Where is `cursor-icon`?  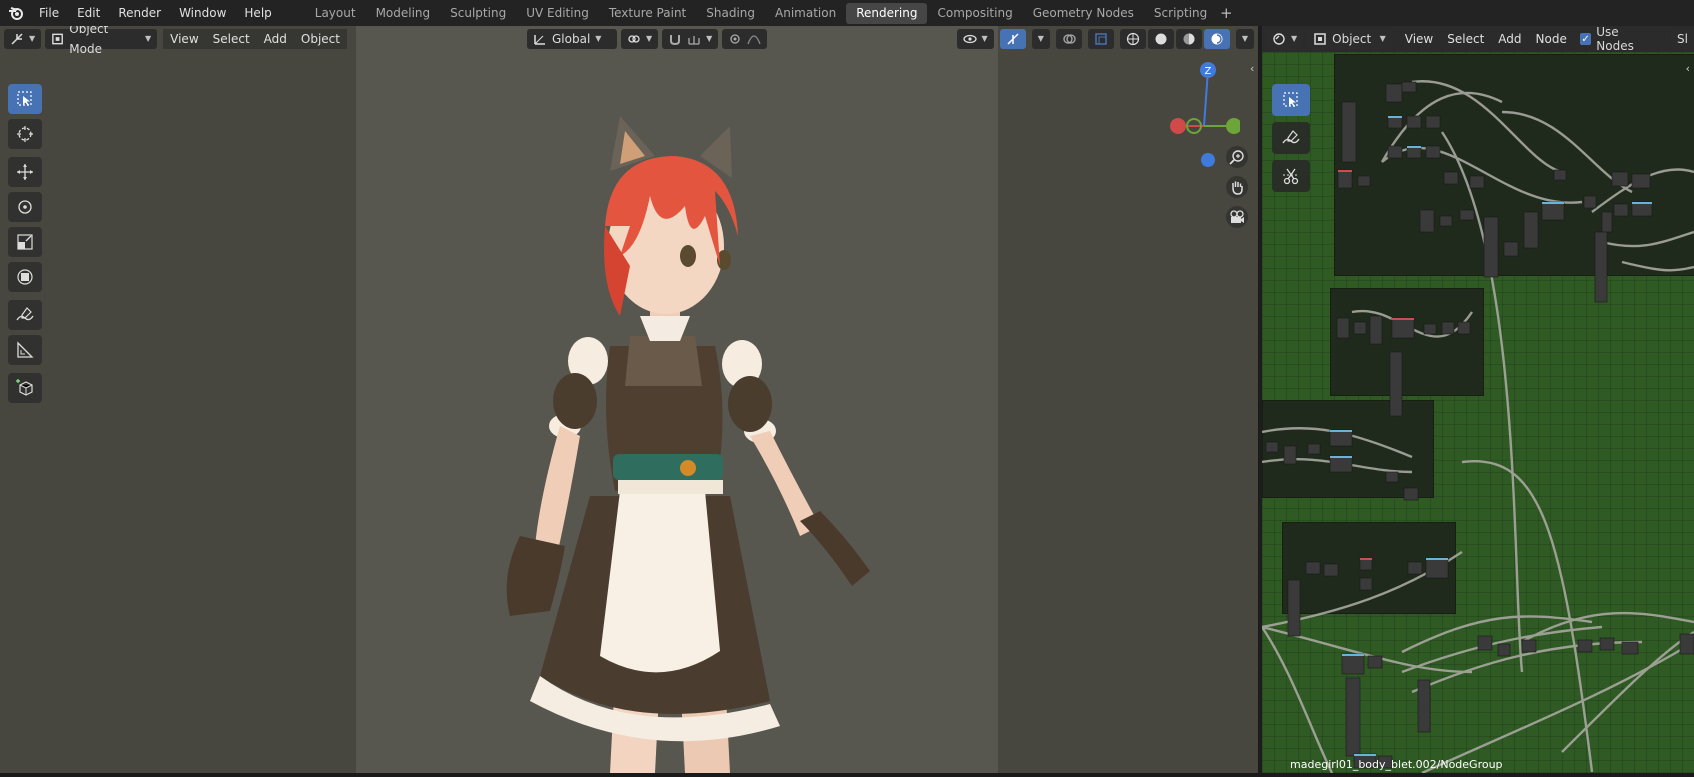 cursor-icon is located at coordinates (25, 134).